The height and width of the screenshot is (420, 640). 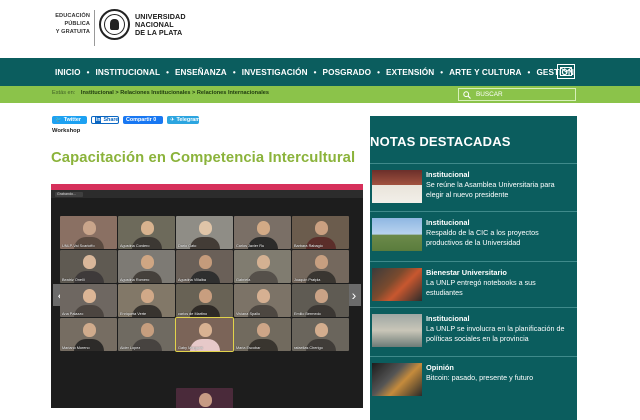 I want to click on search-box, so click(x=517, y=94).